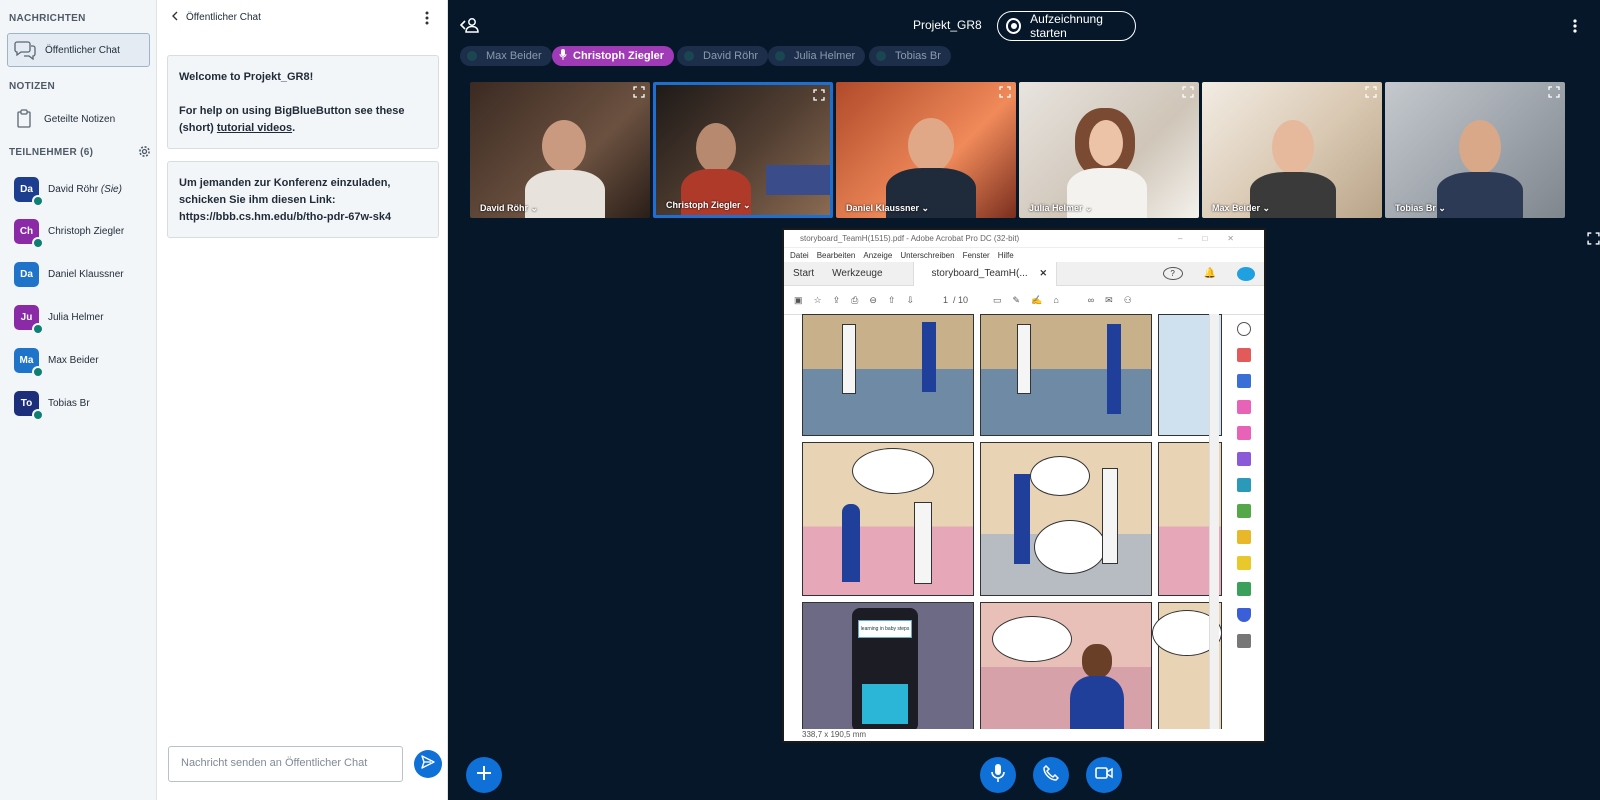 The width and height of the screenshot is (1600, 800). What do you see at coordinates (910, 56) in the screenshot?
I see `talker-pill: Tobias Br` at bounding box center [910, 56].